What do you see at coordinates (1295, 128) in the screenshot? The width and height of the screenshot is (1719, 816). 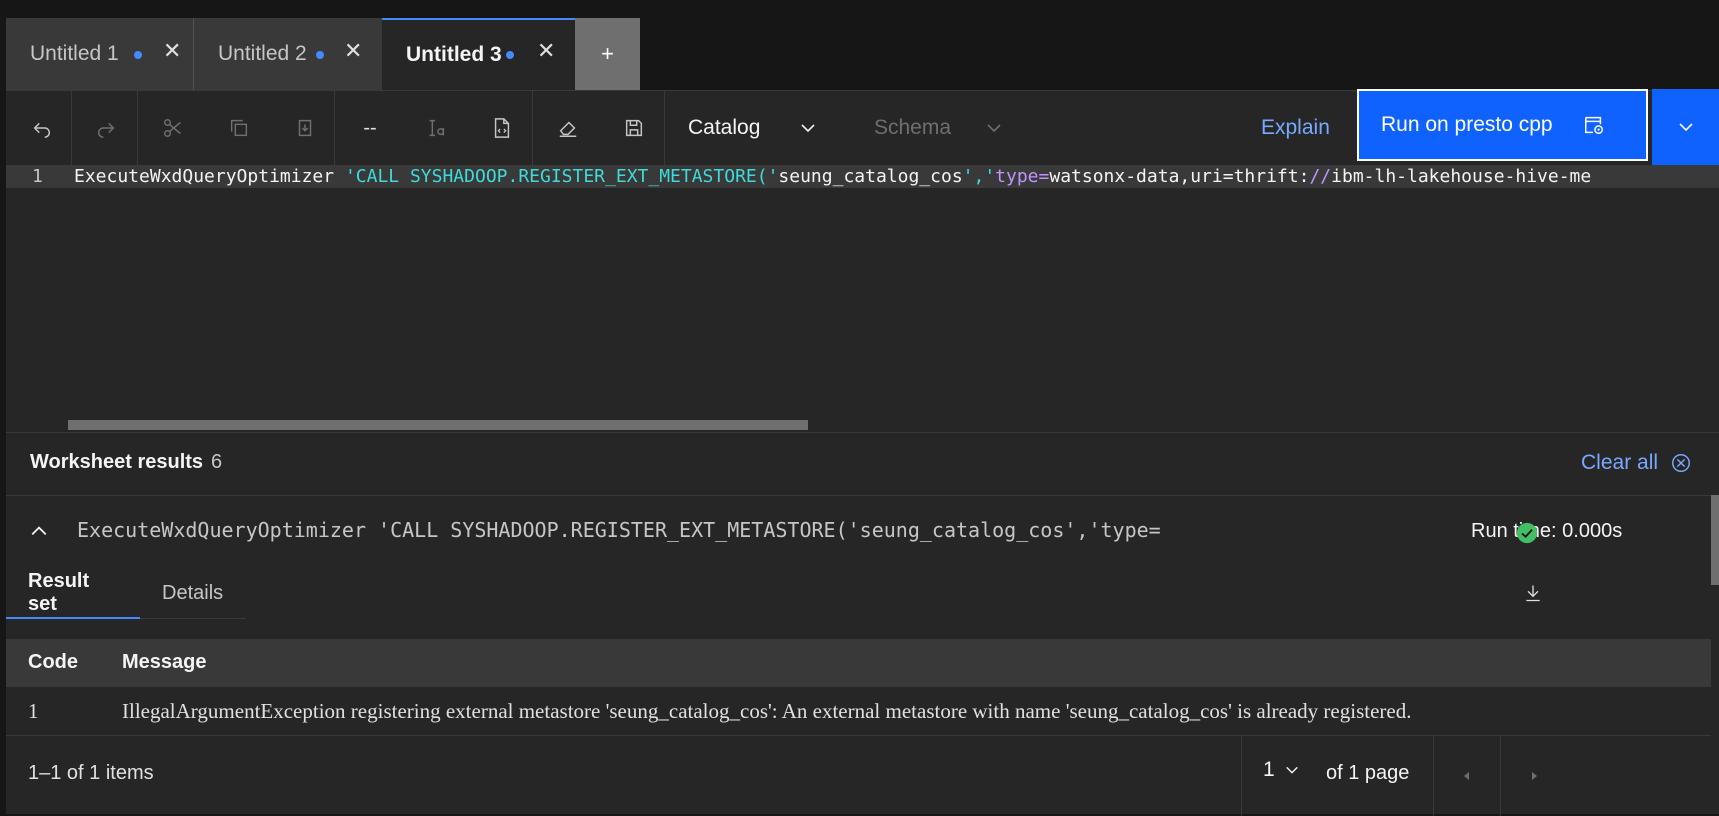 I see `explain-button: Explain` at bounding box center [1295, 128].